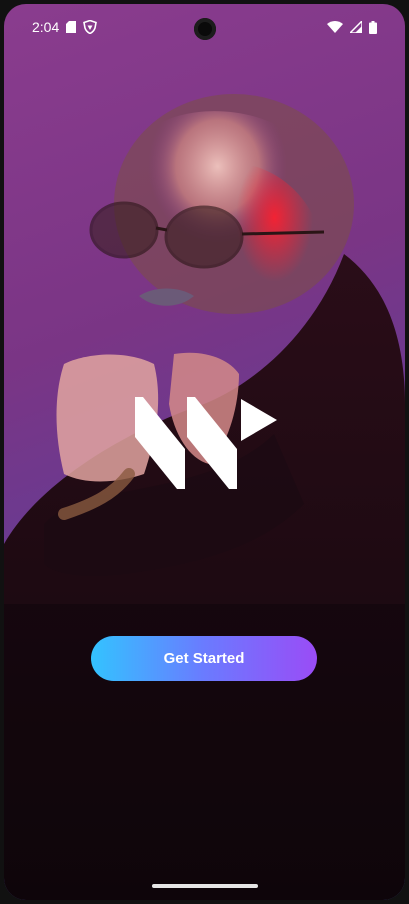  I want to click on wifi-icon, so click(335, 27).